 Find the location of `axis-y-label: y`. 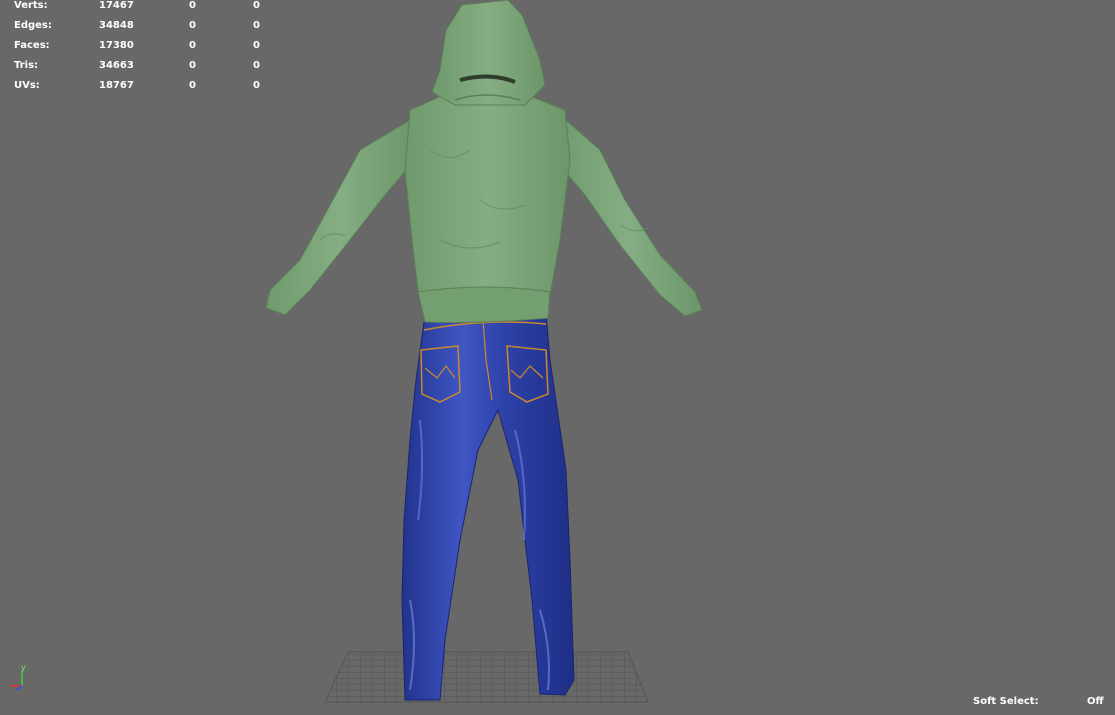

axis-y-label: y is located at coordinates (23, 667).